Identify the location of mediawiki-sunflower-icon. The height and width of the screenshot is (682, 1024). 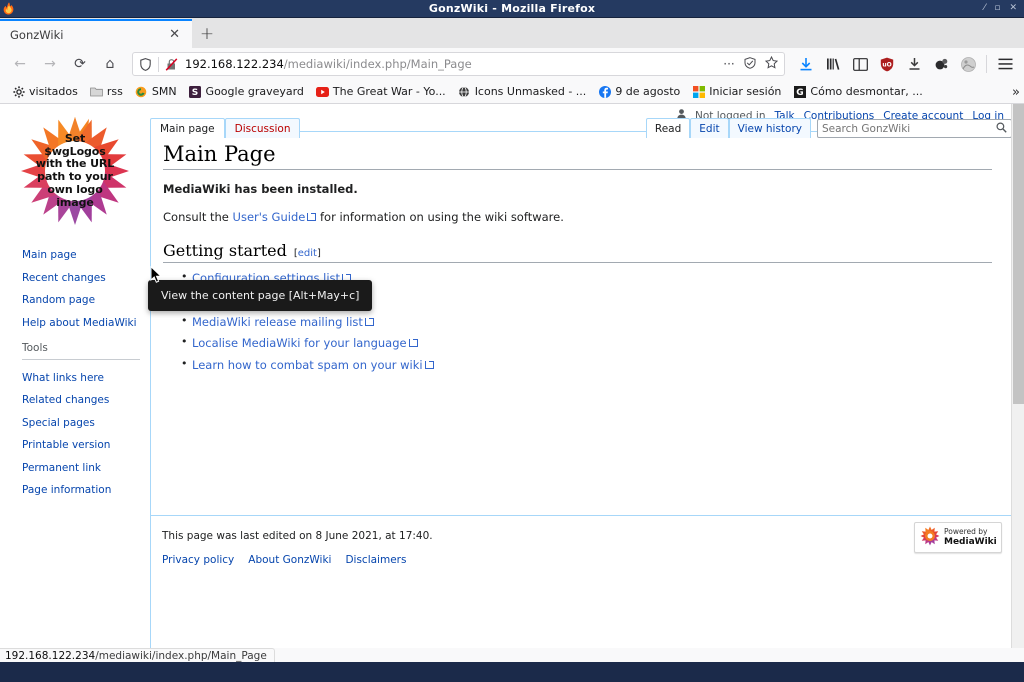
(930, 538).